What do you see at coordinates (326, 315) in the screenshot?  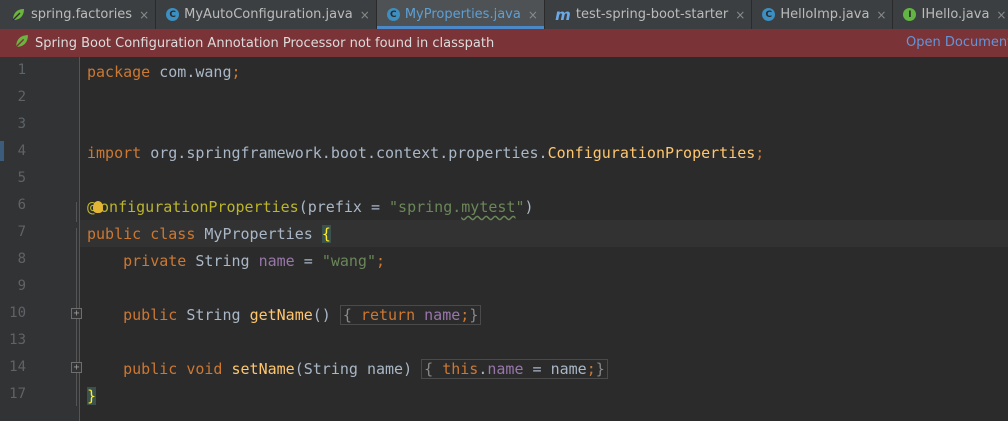 I see `code-token: ()` at bounding box center [326, 315].